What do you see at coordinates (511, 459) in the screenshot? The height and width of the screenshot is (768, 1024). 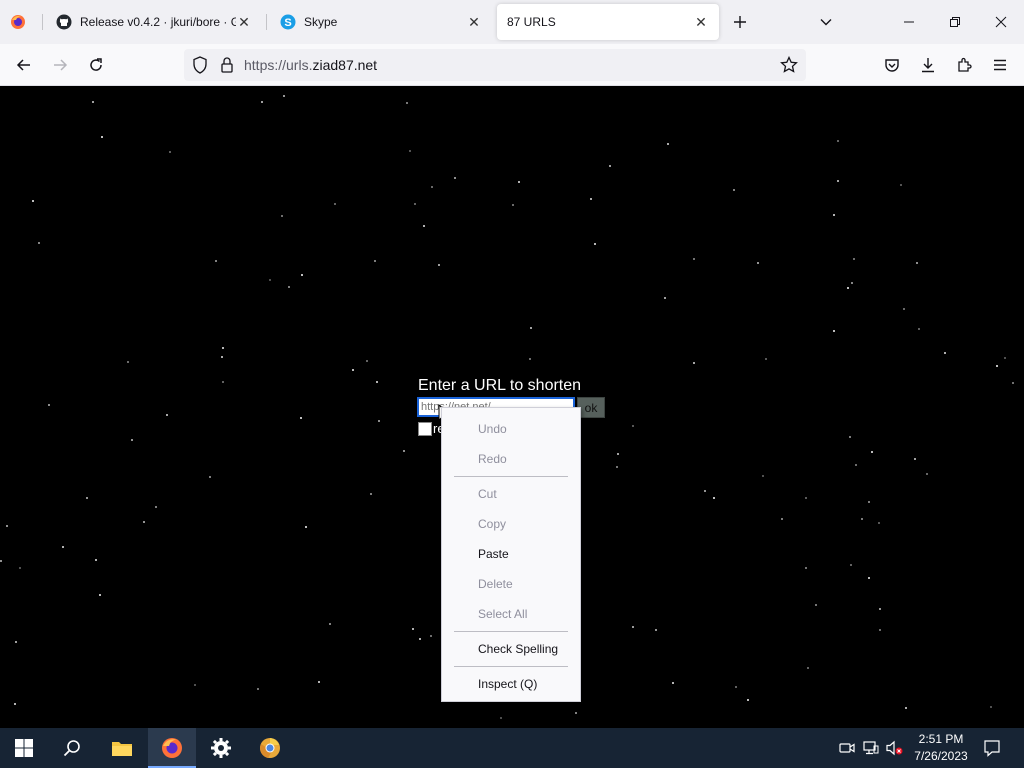 I see `menu-item-redo: Redo` at bounding box center [511, 459].